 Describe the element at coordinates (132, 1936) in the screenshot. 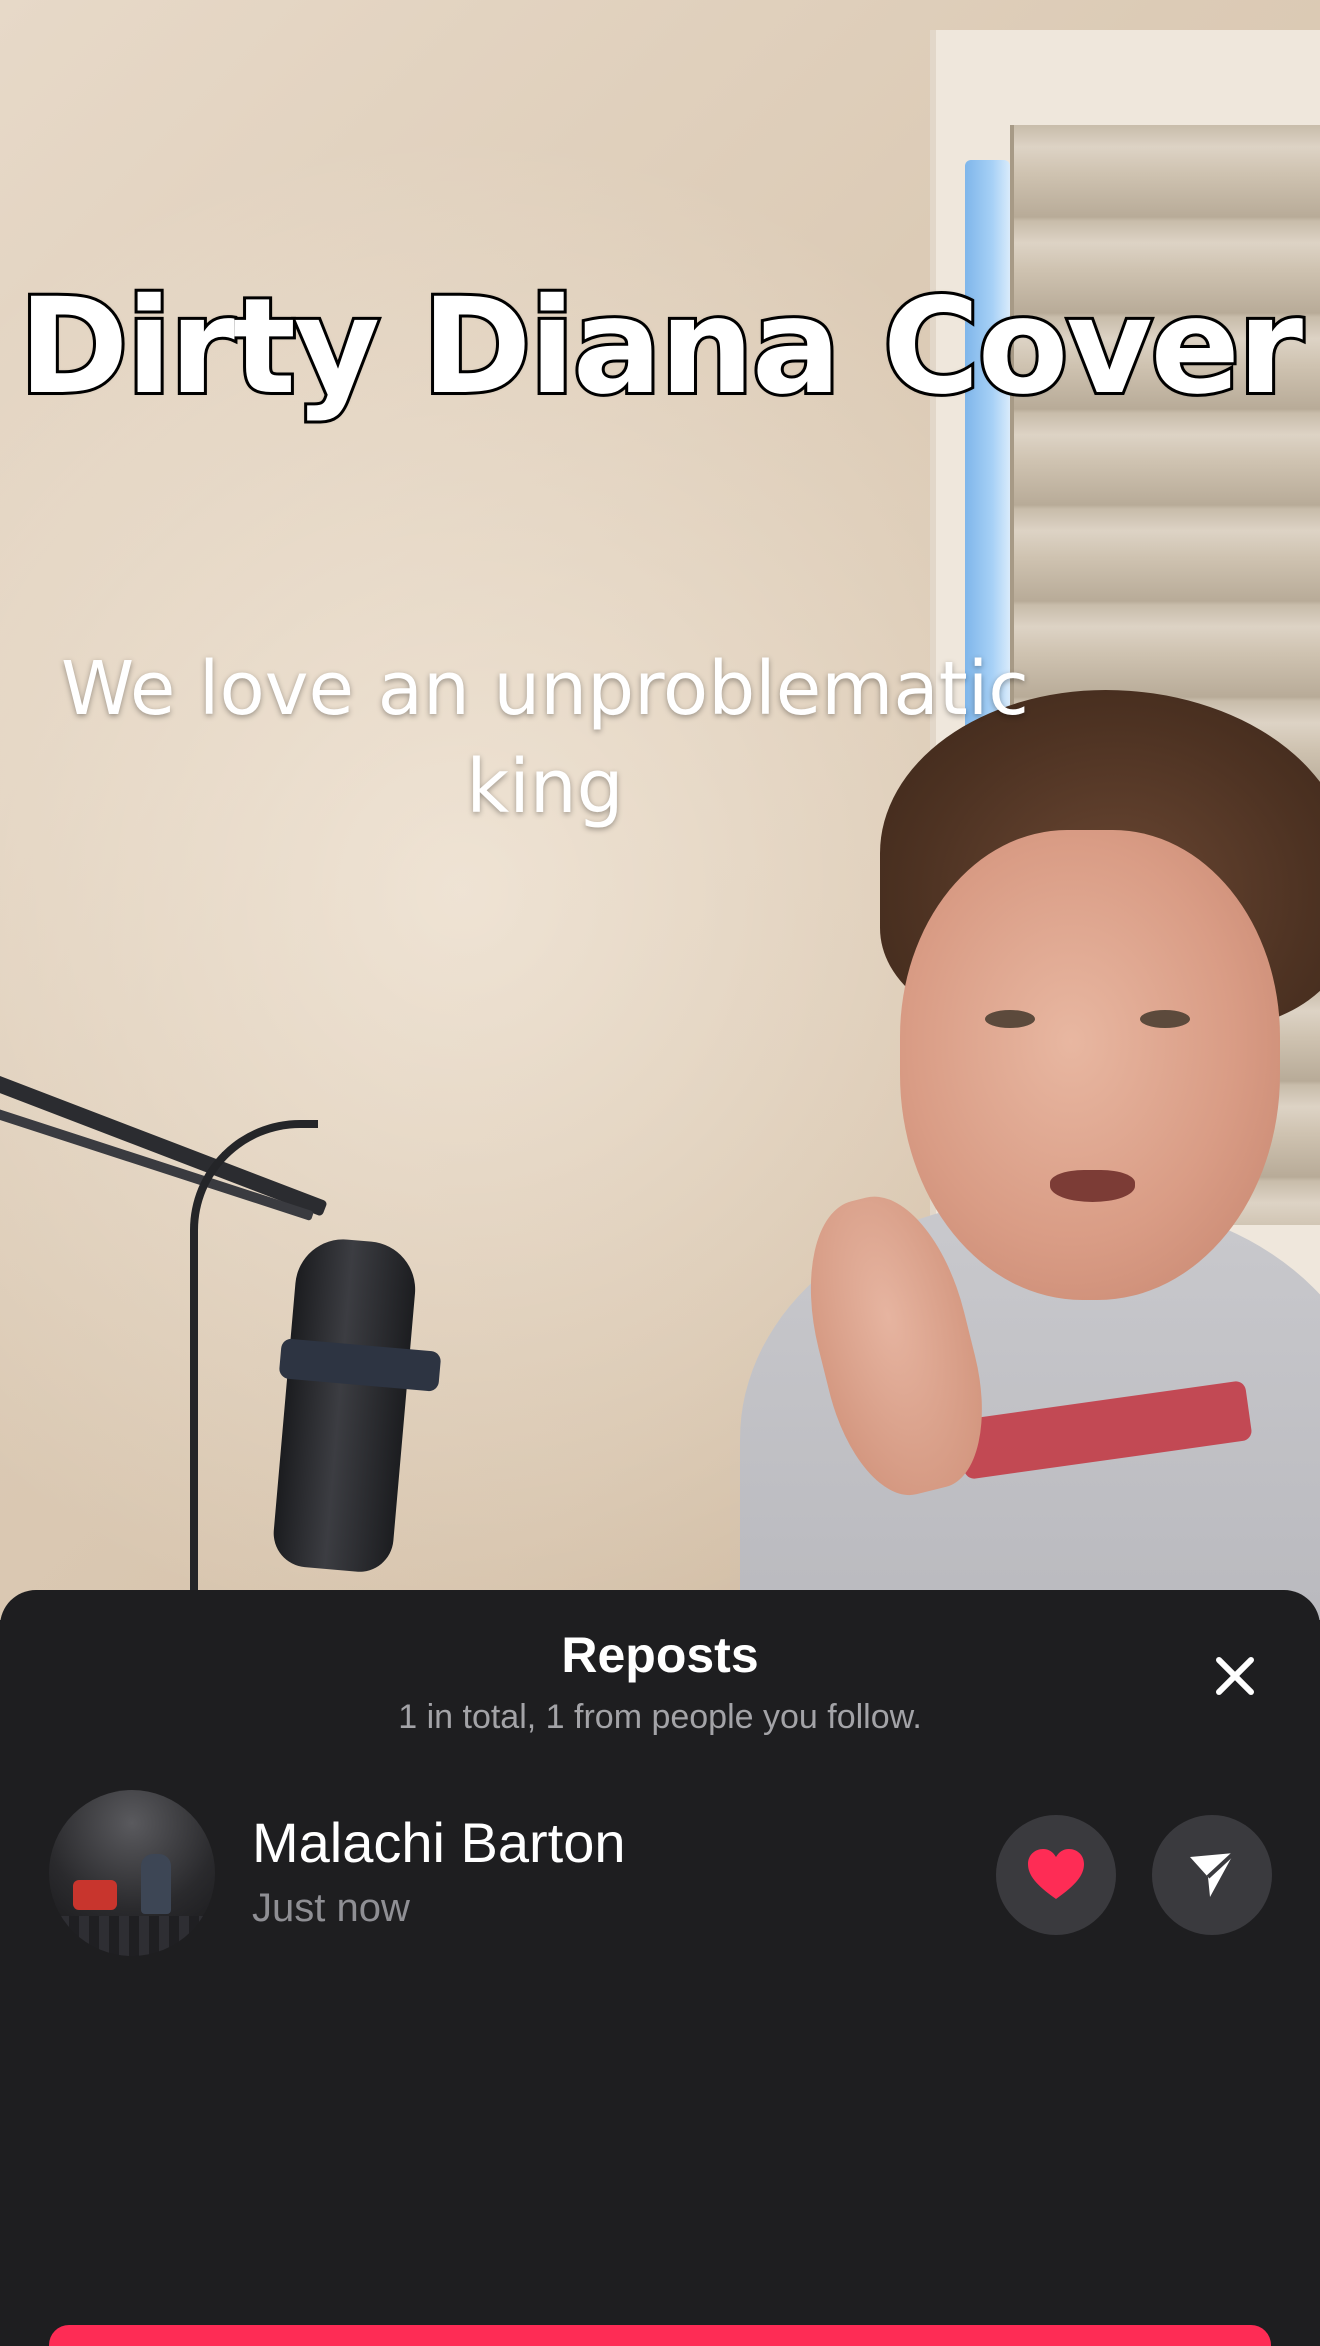

I see `avatar-floor` at that location.